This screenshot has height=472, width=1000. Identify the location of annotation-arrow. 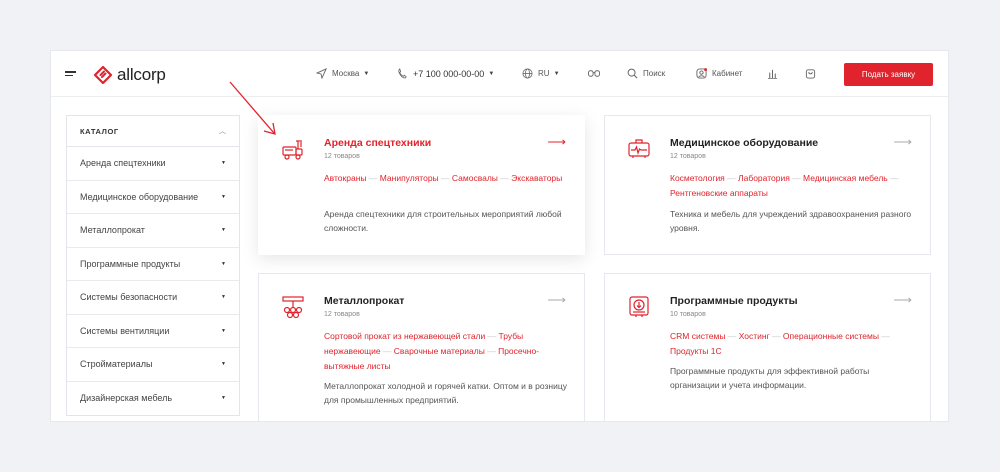
(252, 108).